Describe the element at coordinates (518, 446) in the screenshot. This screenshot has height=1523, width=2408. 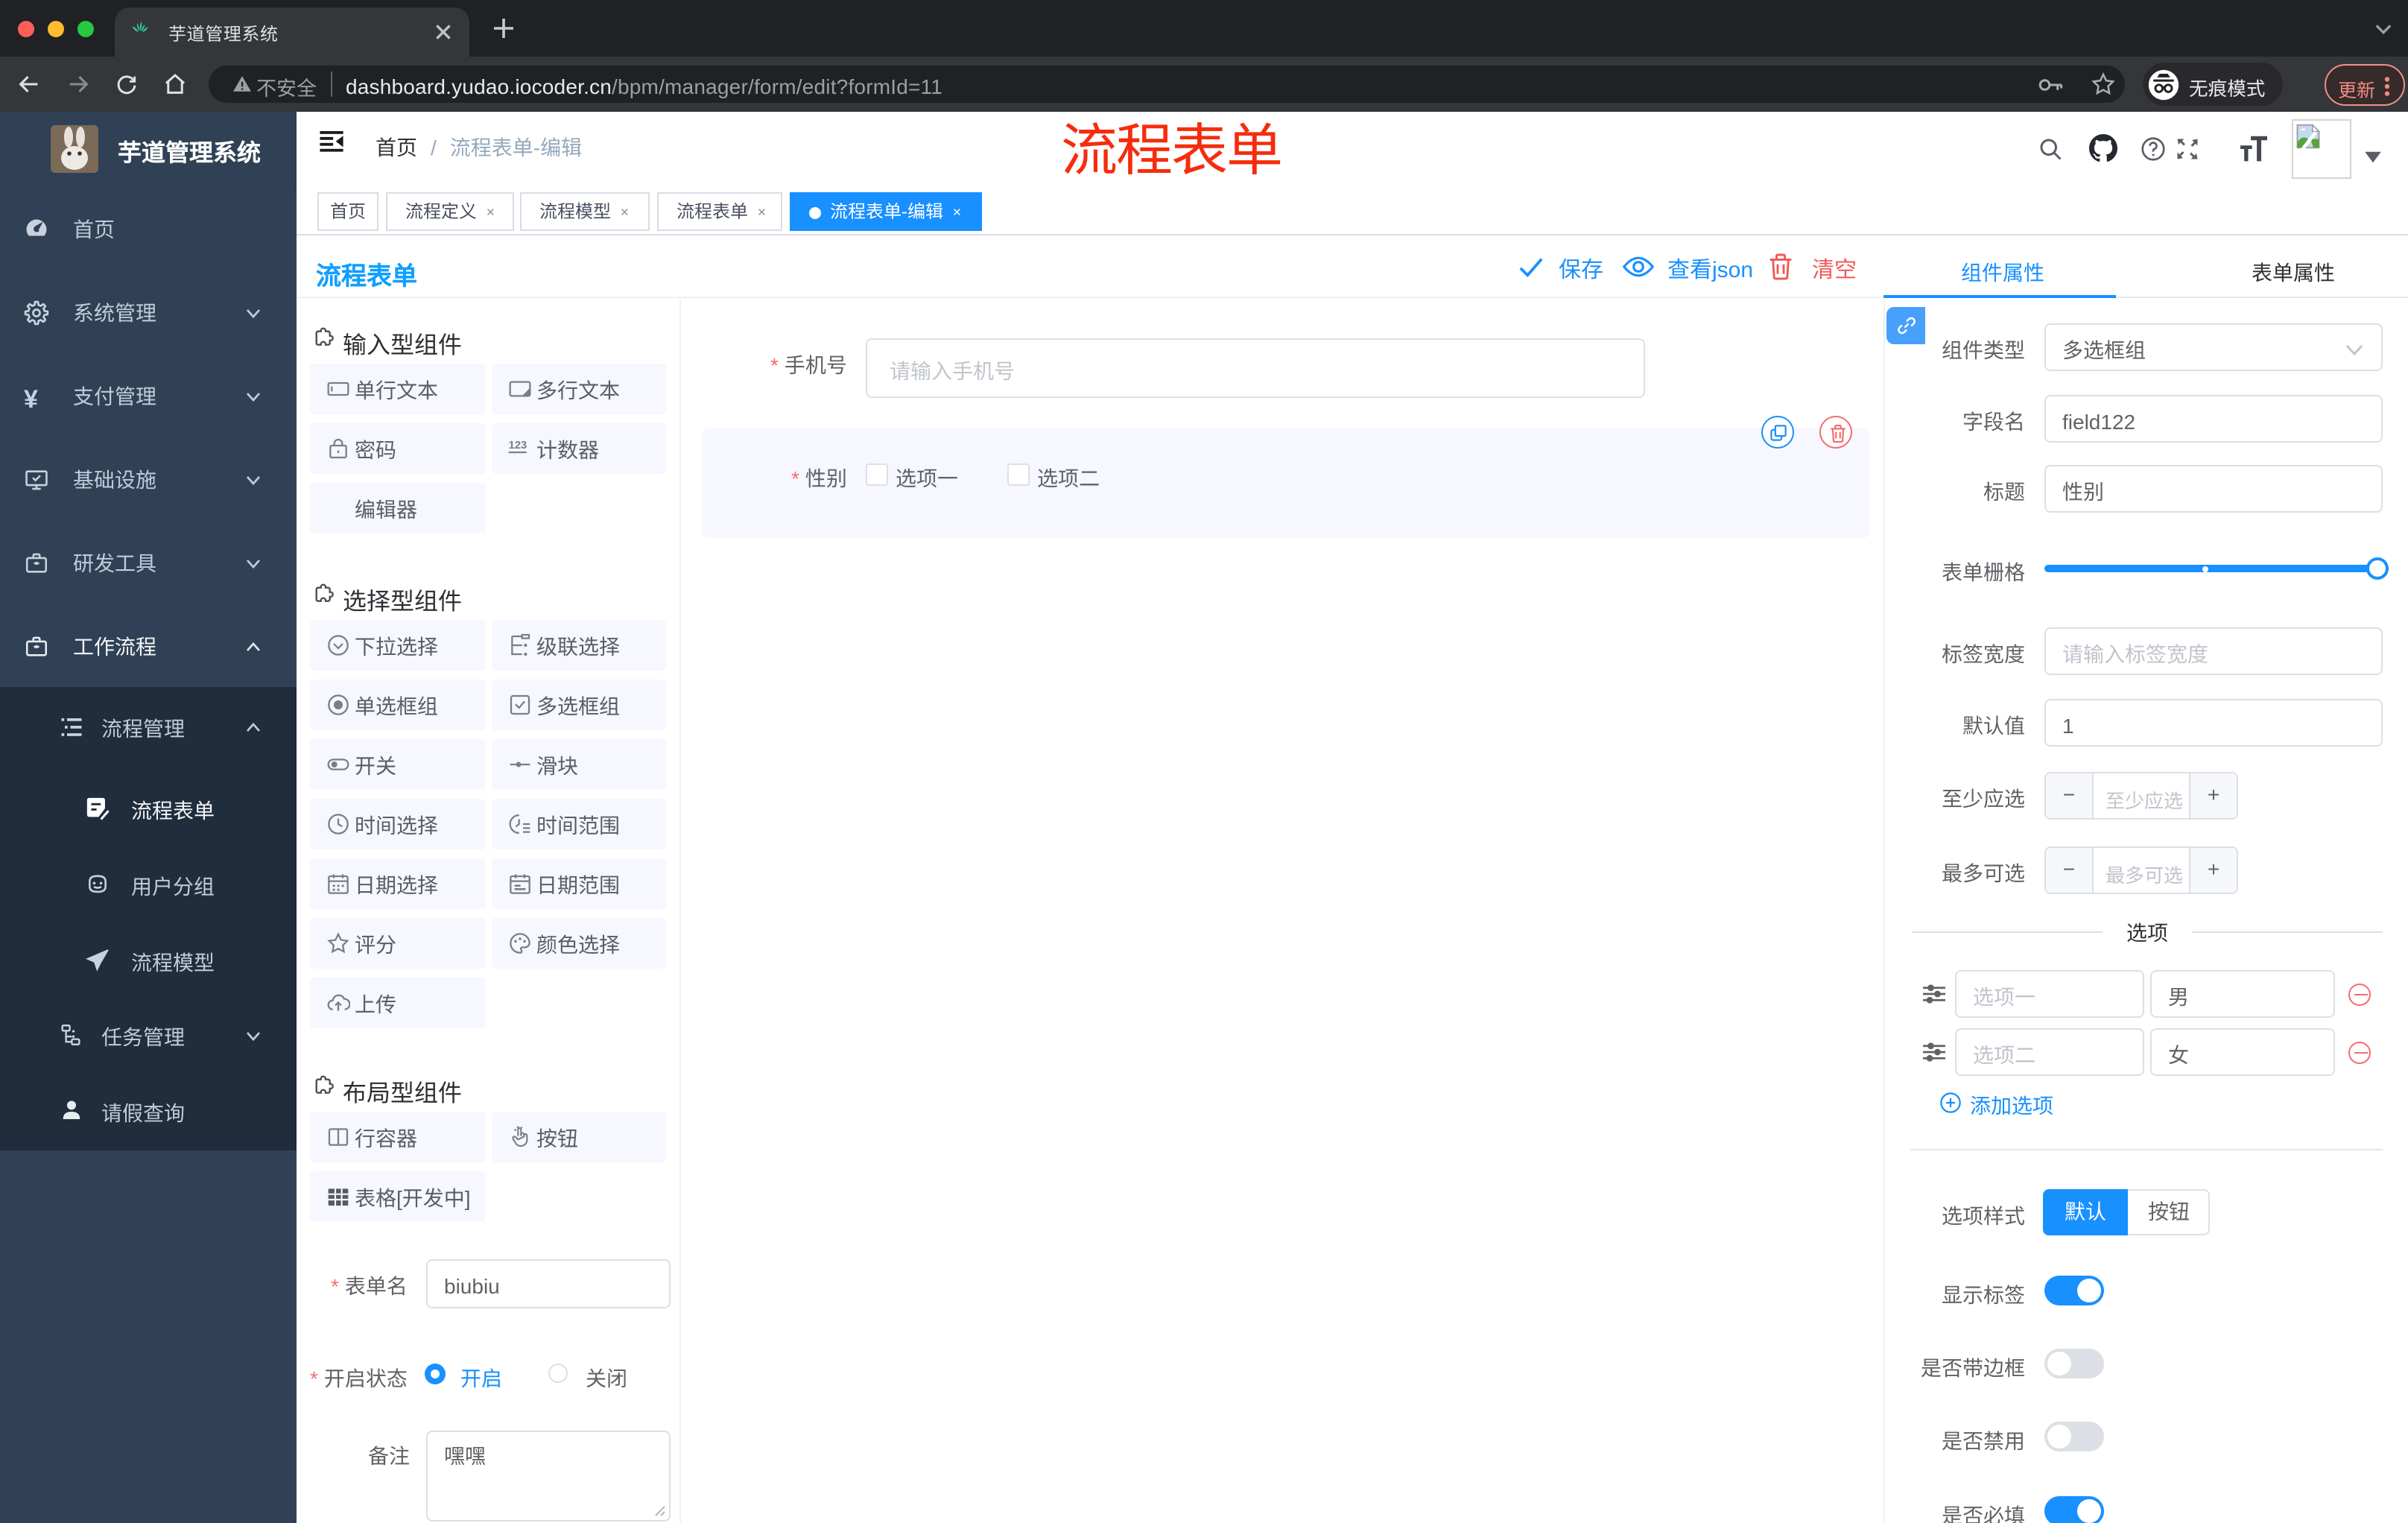
I see `svg-text: 123` at that location.